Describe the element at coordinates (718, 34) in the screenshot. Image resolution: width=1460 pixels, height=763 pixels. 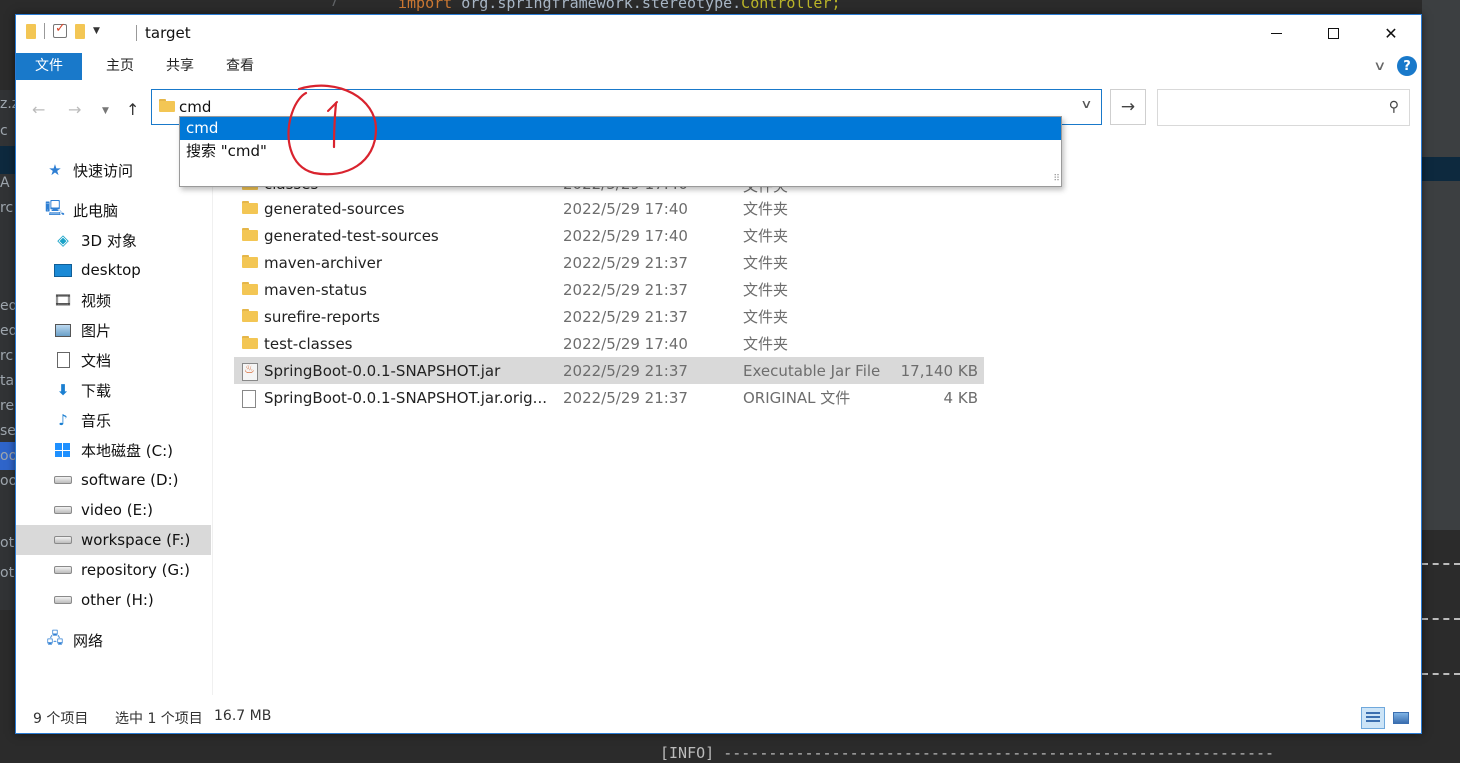
I see `title-bar: ▼ target ✕` at that location.